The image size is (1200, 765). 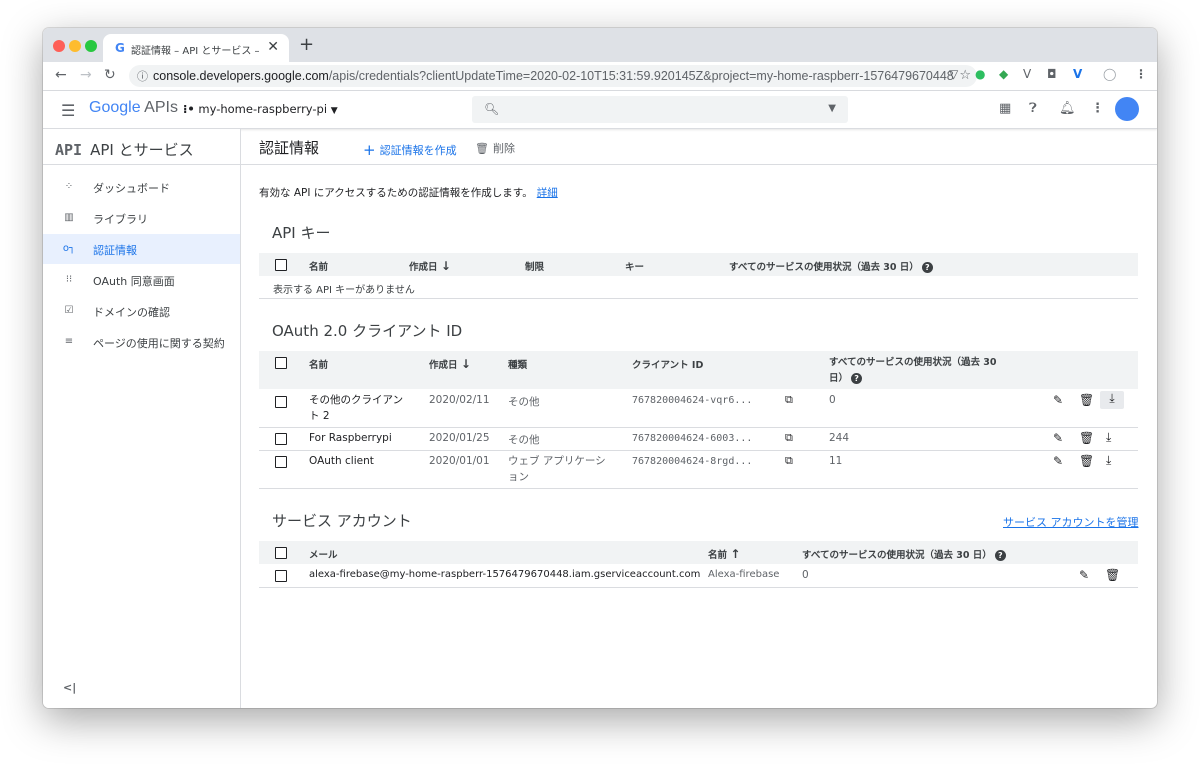 What do you see at coordinates (69, 279) in the screenshot?
I see `consent-icon: ⁝⁝` at bounding box center [69, 279].